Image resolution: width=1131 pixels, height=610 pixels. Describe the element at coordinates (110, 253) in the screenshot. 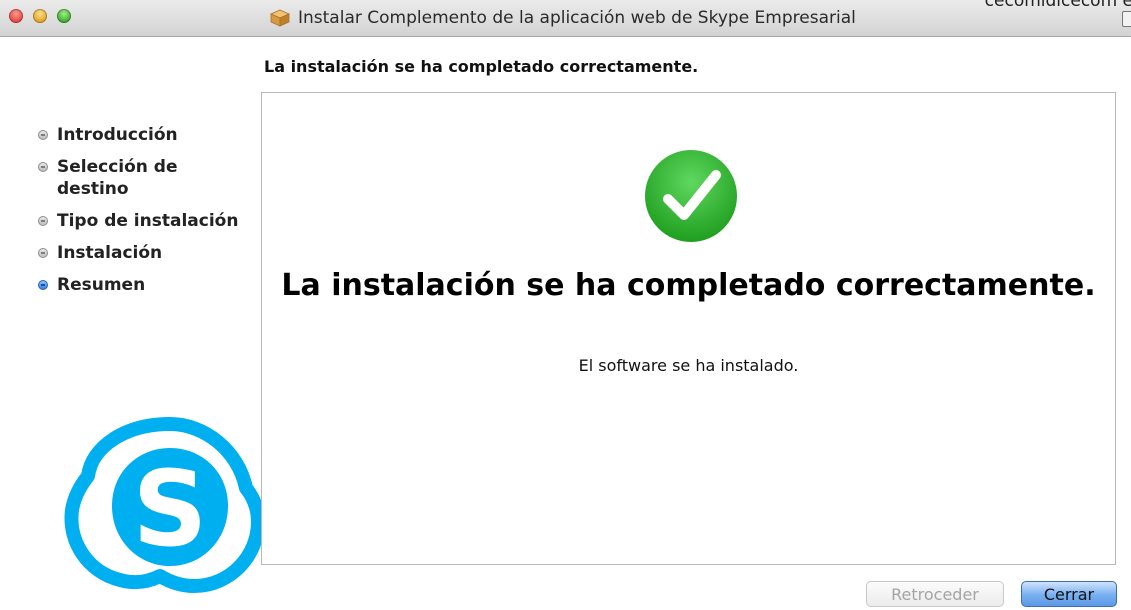

I see `step-label: Instalación` at that location.